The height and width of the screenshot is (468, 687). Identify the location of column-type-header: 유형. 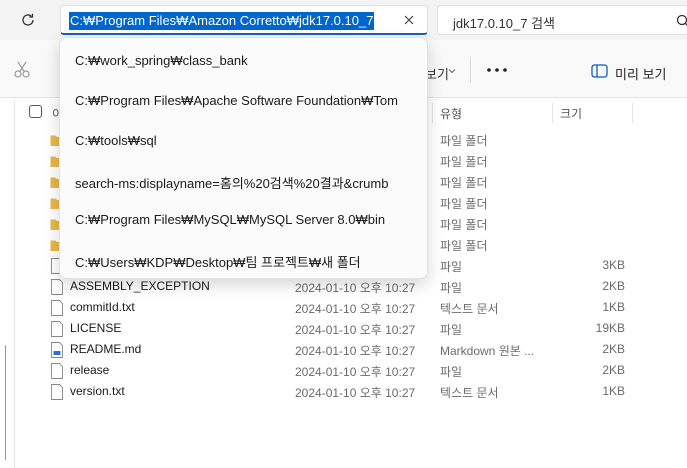
(451, 113).